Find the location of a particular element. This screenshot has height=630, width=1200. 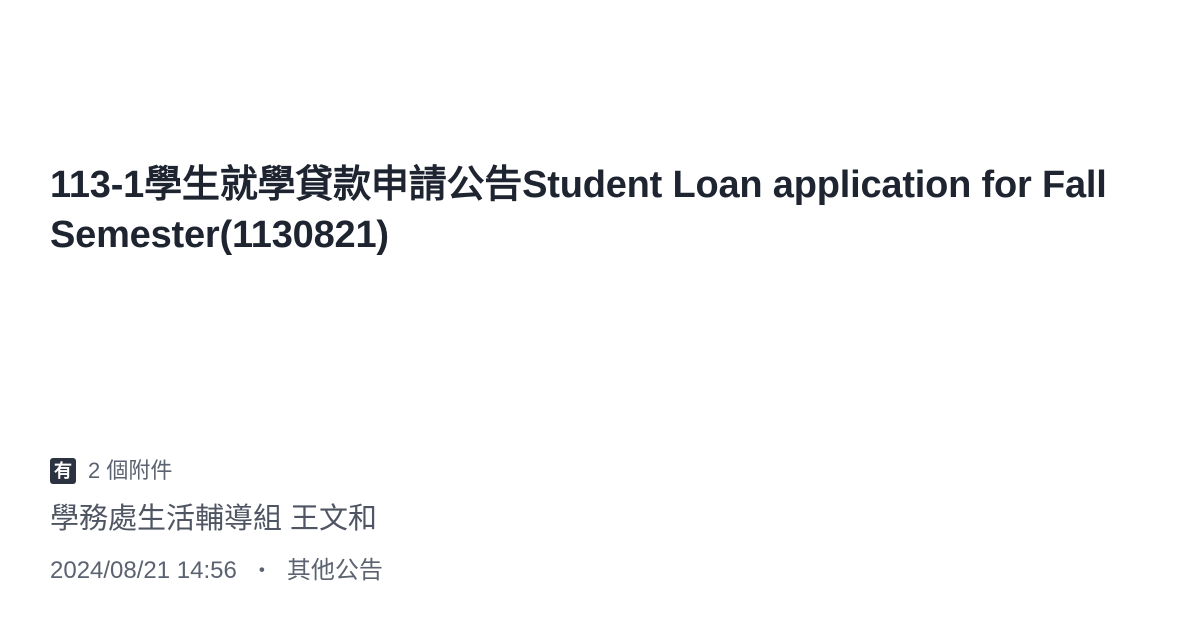

post-meta: 2024/08/21 14:56 ・ 其他公告 is located at coordinates (216, 571).